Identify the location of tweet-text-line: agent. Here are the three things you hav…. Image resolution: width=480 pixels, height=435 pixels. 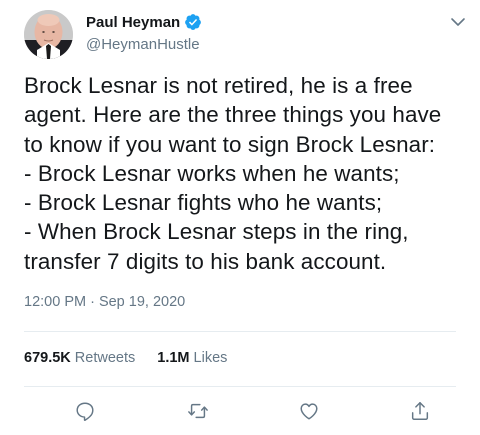
(233, 115).